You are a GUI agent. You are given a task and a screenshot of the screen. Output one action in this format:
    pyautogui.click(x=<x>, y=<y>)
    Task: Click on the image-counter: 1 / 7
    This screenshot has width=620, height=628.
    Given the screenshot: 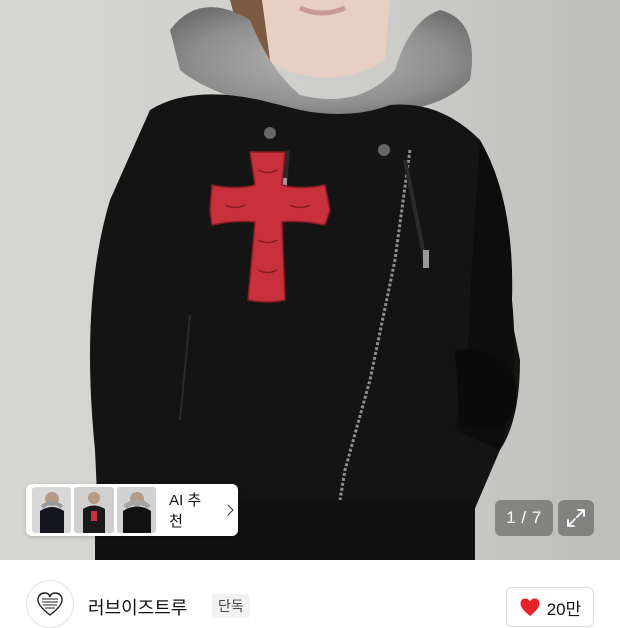 What is the action you would take?
    pyautogui.click(x=524, y=518)
    